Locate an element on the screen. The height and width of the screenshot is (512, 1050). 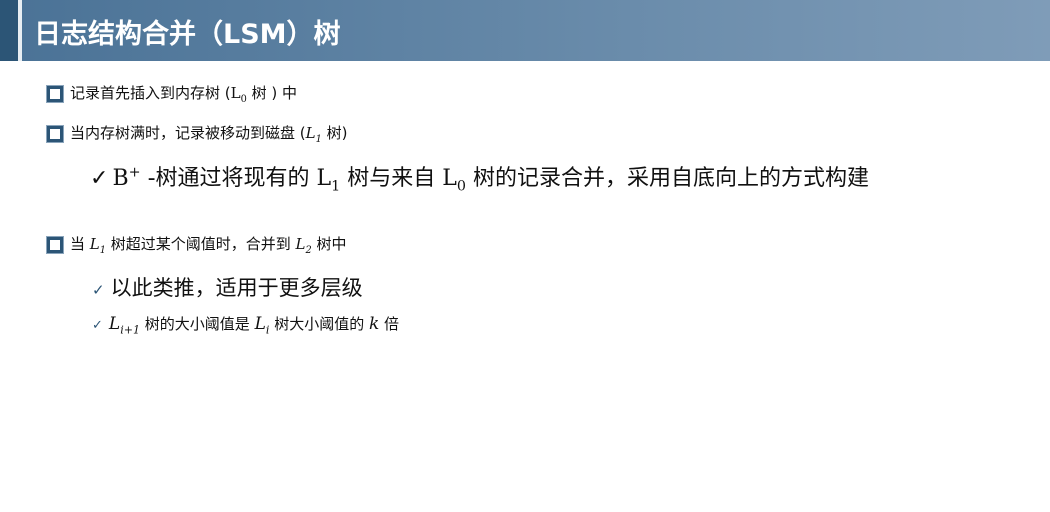
sub-bullet-2: ✓ 以此类推，适用于更多层级 is located at coordinates (227, 287).